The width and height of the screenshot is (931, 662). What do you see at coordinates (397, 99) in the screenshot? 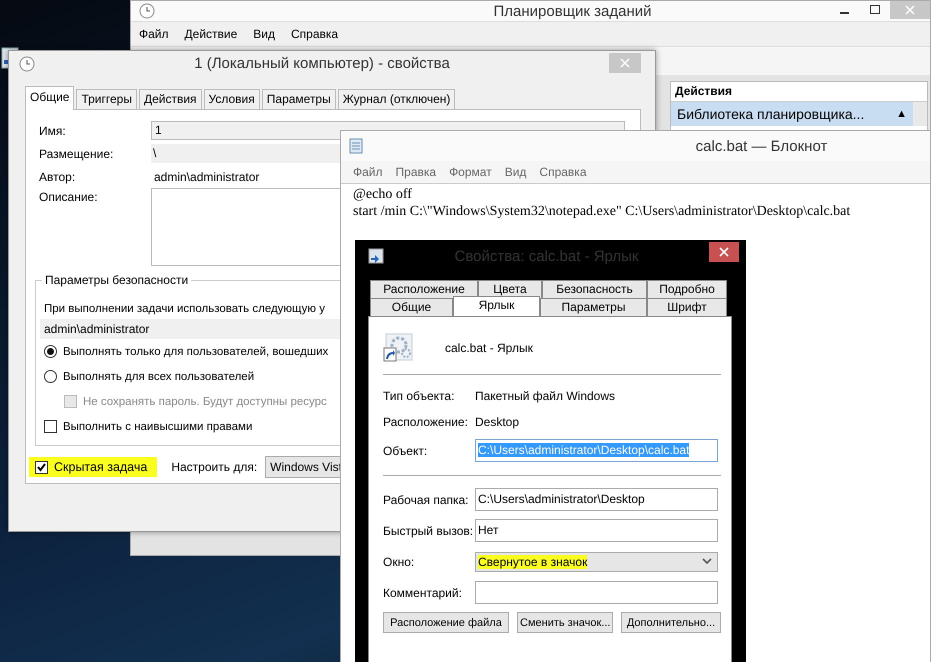
I see `tab: Журнал (отключен)` at bounding box center [397, 99].